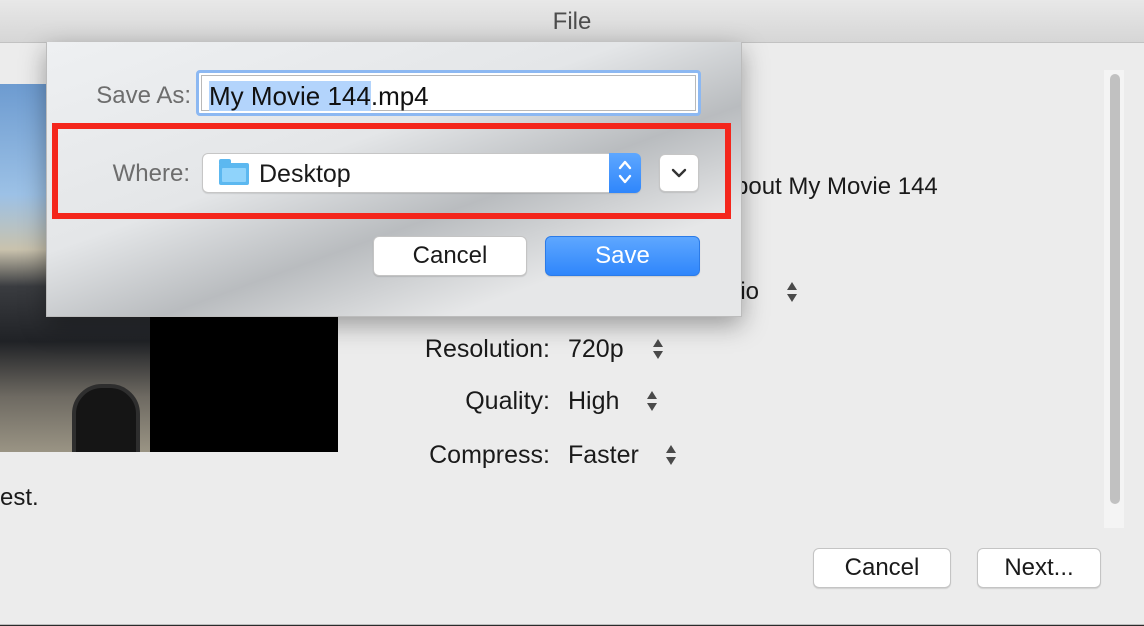 The image size is (1144, 626). I want to click on cancel-button: Cancel, so click(882, 568).